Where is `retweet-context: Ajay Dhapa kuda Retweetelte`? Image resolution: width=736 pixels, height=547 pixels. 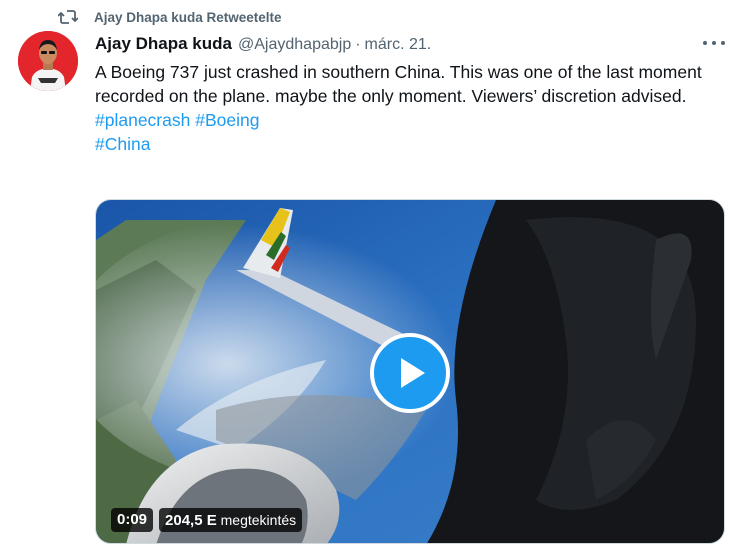
retweet-context: Ajay Dhapa kuda Retweetelte is located at coordinates (170, 17).